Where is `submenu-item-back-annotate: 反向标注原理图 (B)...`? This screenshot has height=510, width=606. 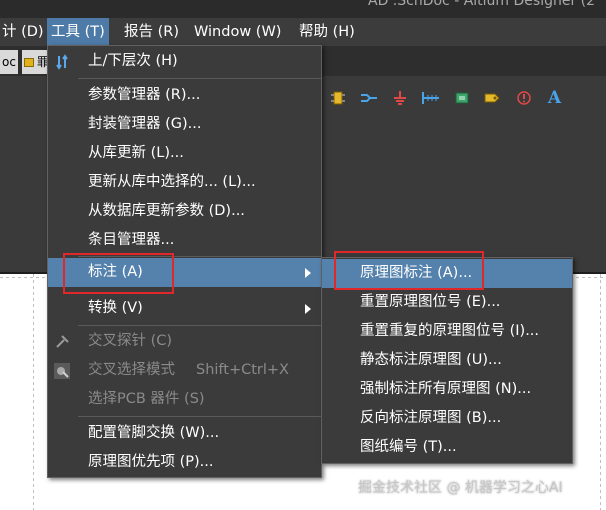
submenu-item-back-annotate: 反向标注原理图 (B)... is located at coordinates (447, 418).